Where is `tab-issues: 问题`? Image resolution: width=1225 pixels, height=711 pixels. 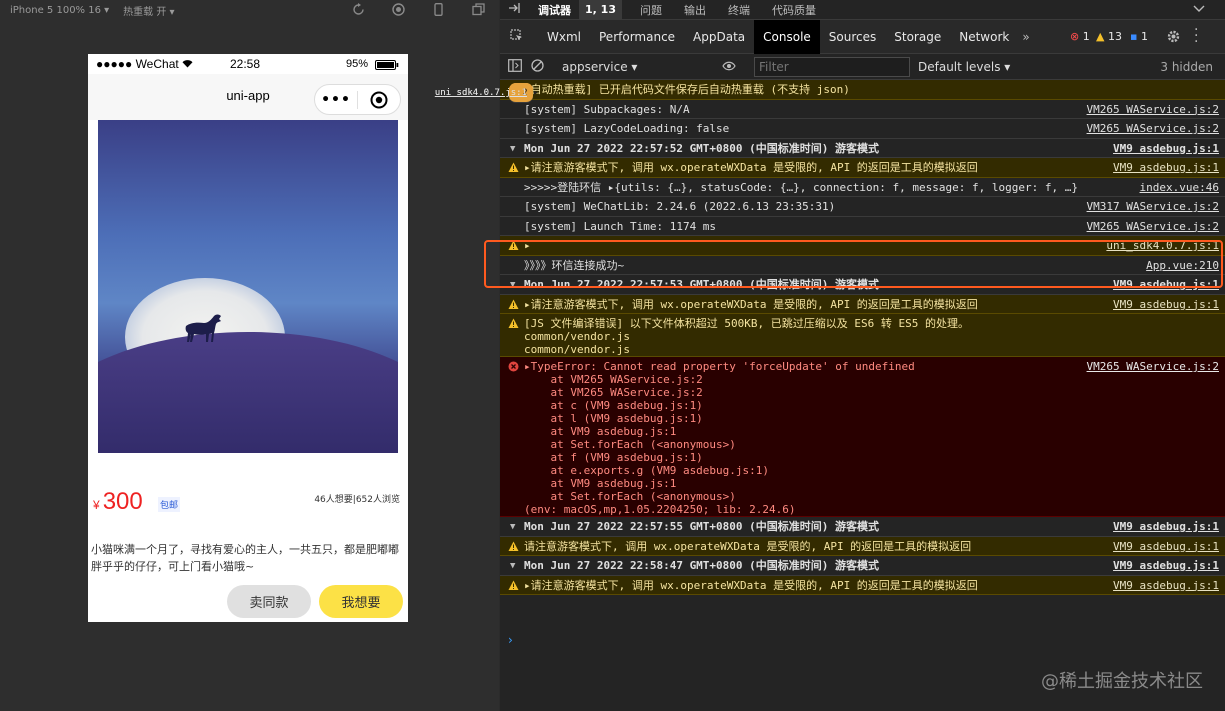 tab-issues: 问题 is located at coordinates (651, 10).